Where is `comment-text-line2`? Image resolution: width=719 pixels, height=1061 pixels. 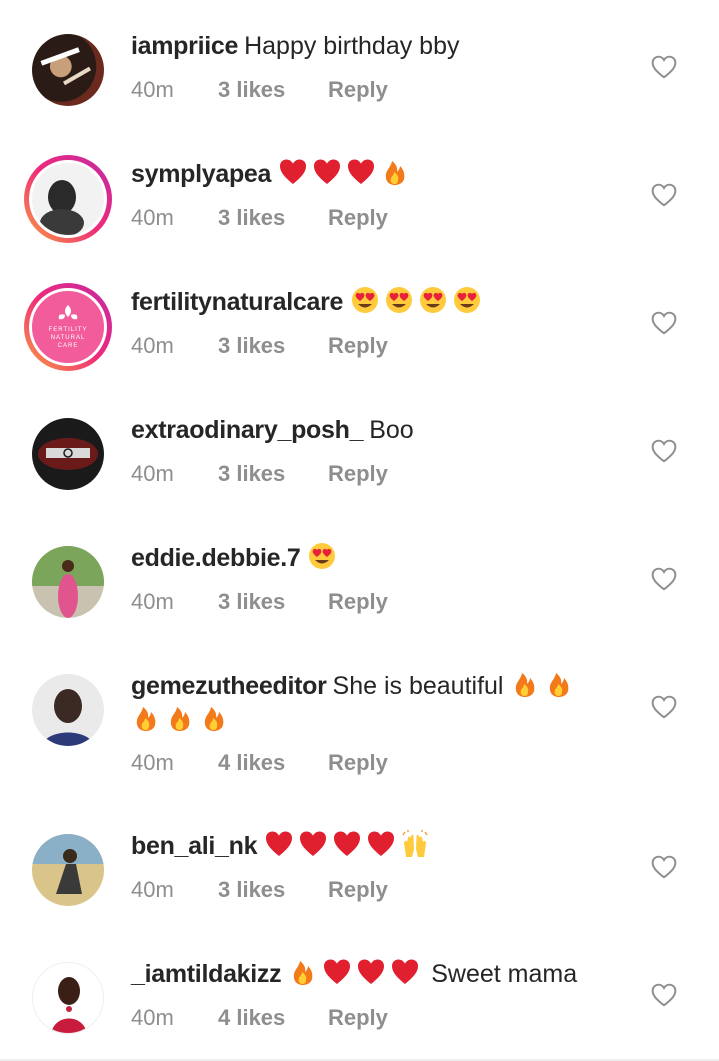
comment-text-line2 is located at coordinates (370, 720).